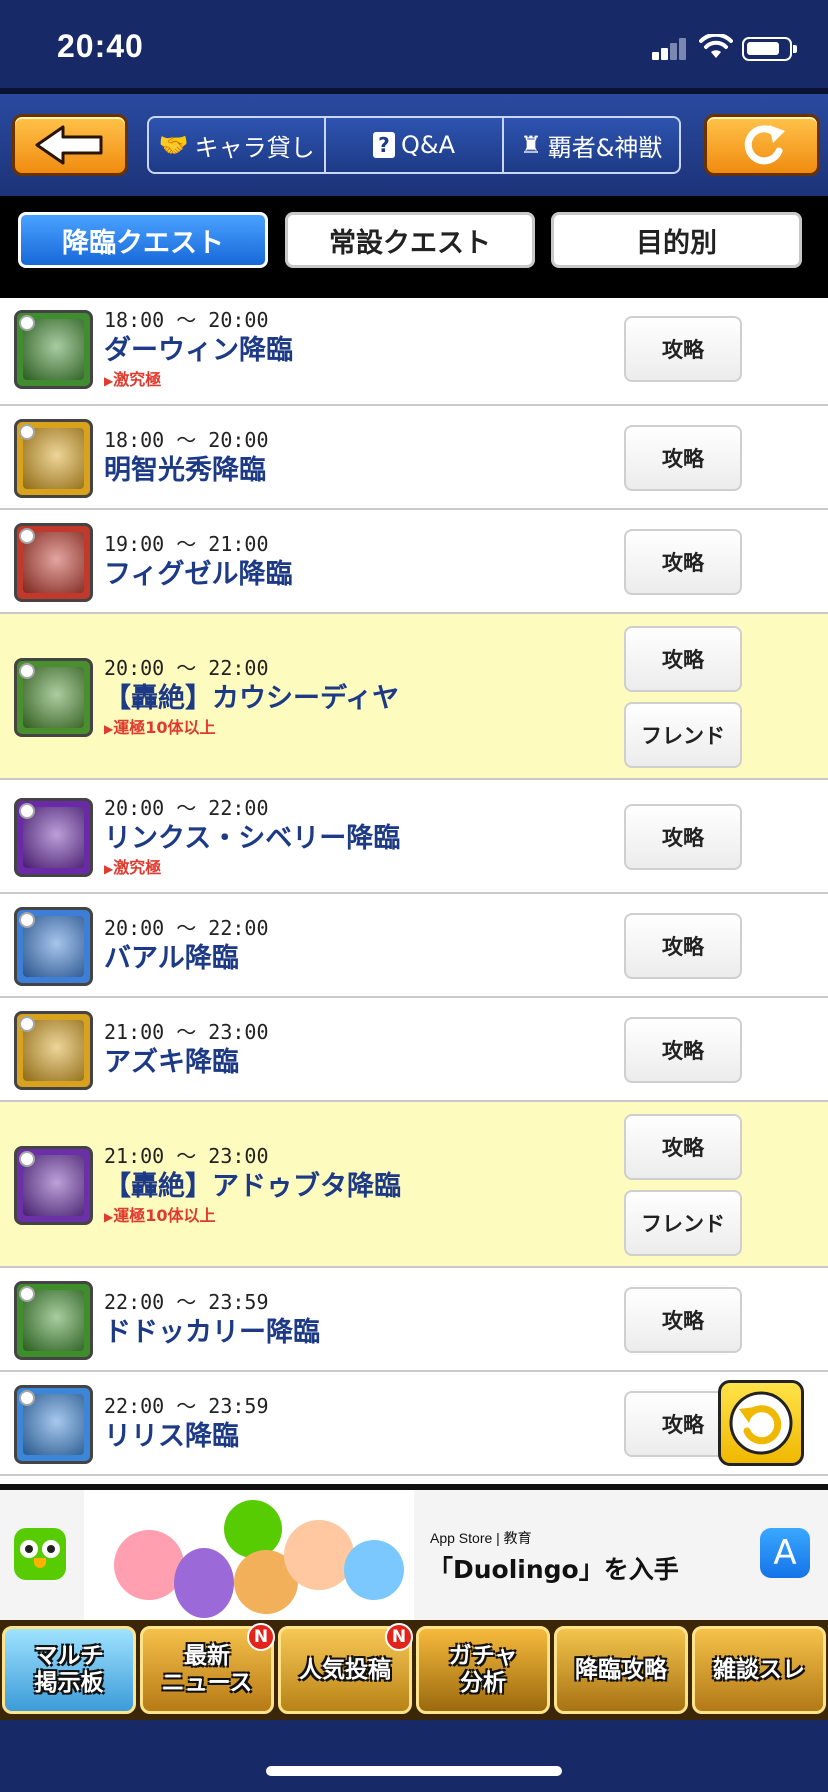 This screenshot has height=1792, width=828. Describe the element at coordinates (621, 1670) in the screenshot. I see `menu-descent-strategy: 降臨攻略` at that location.